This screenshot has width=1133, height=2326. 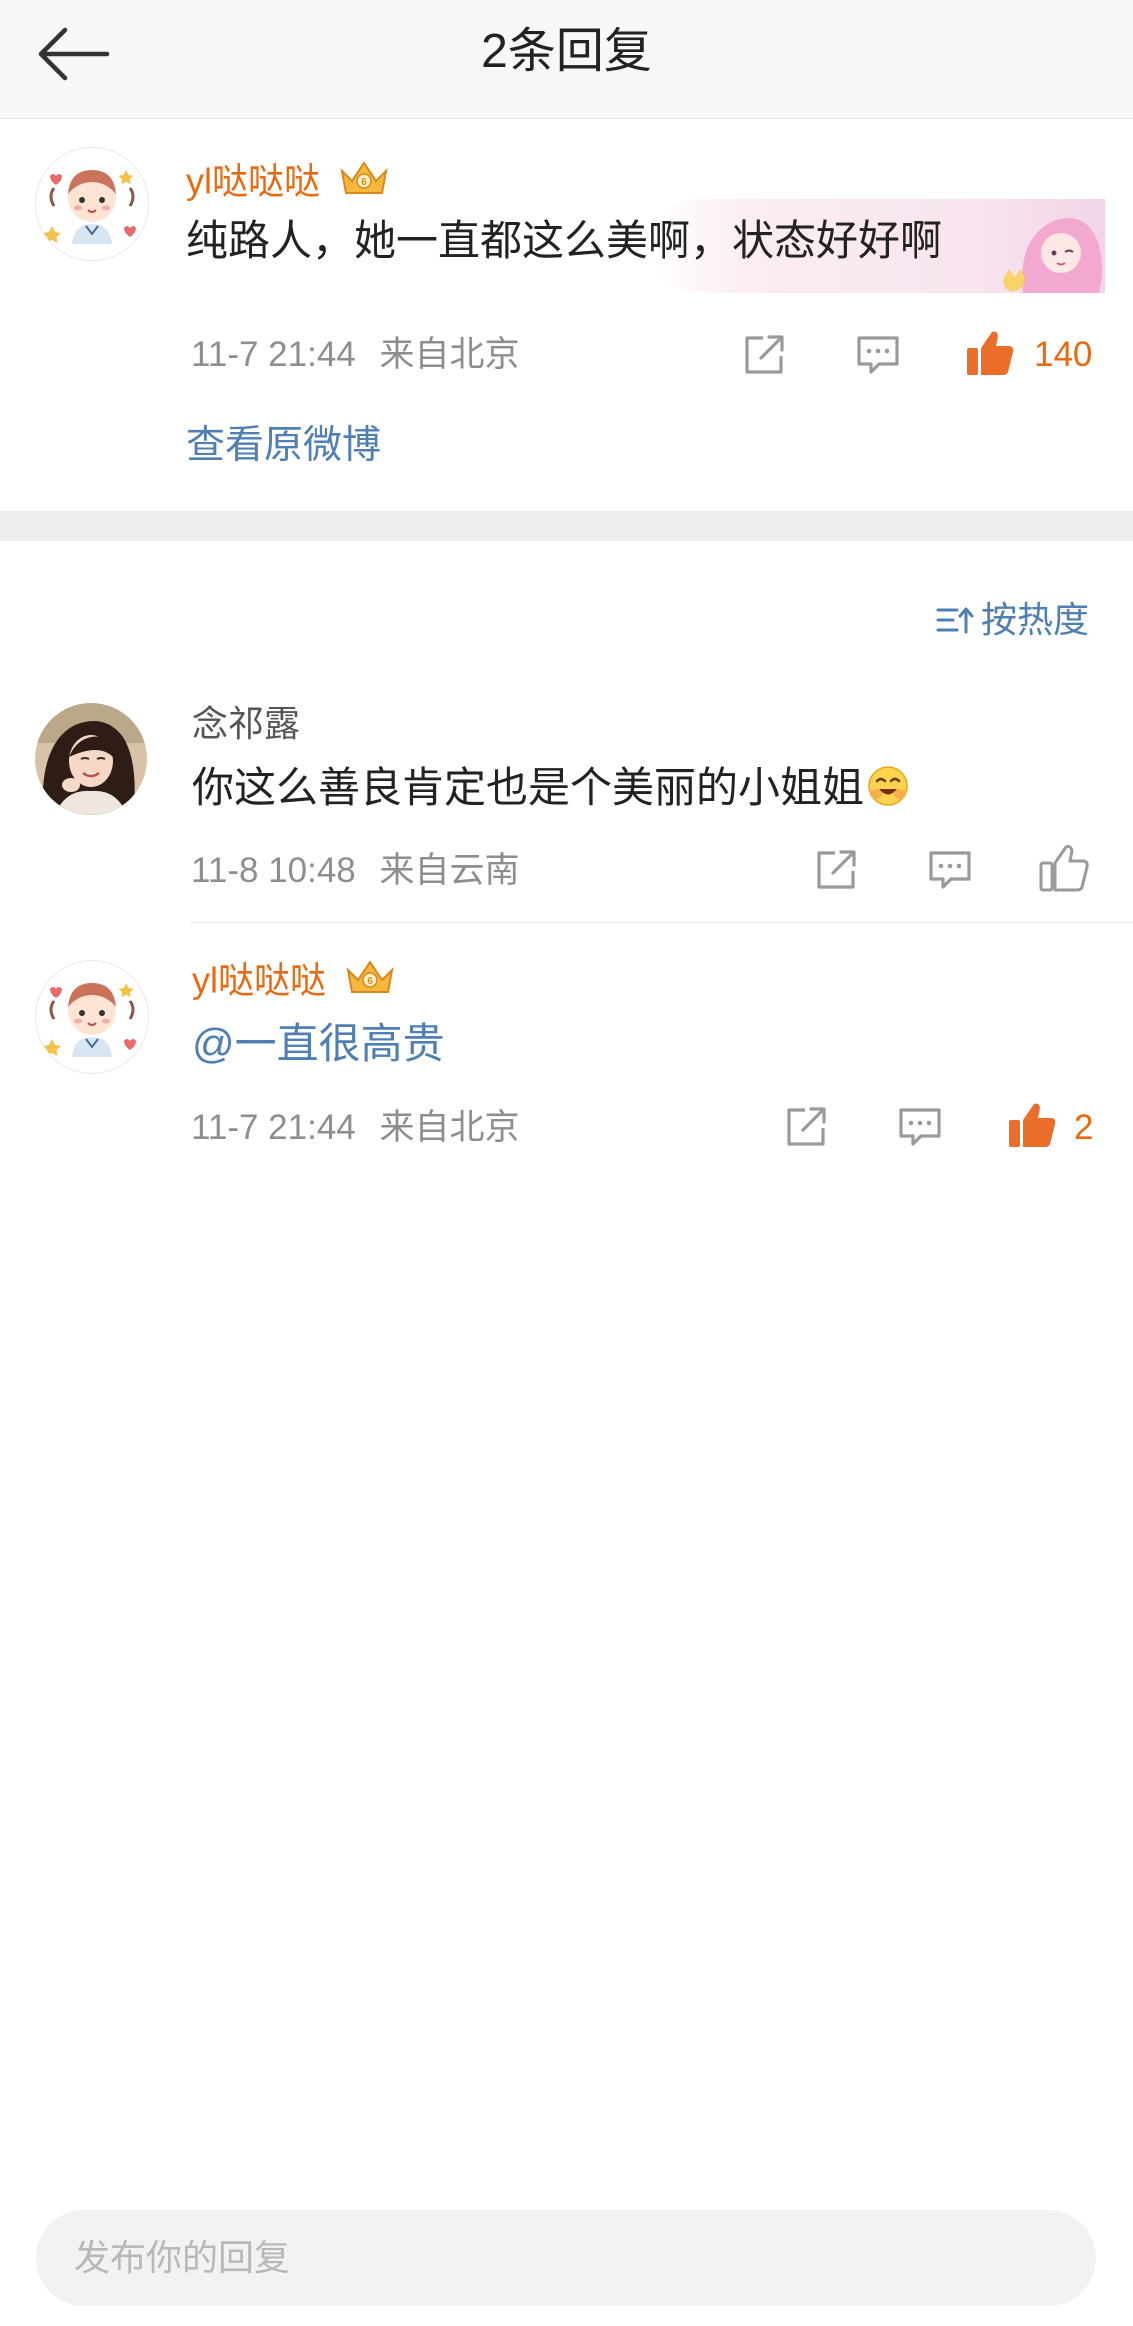 What do you see at coordinates (273, 354) in the screenshot?
I see `comment-date: 11-7 21:44` at bounding box center [273, 354].